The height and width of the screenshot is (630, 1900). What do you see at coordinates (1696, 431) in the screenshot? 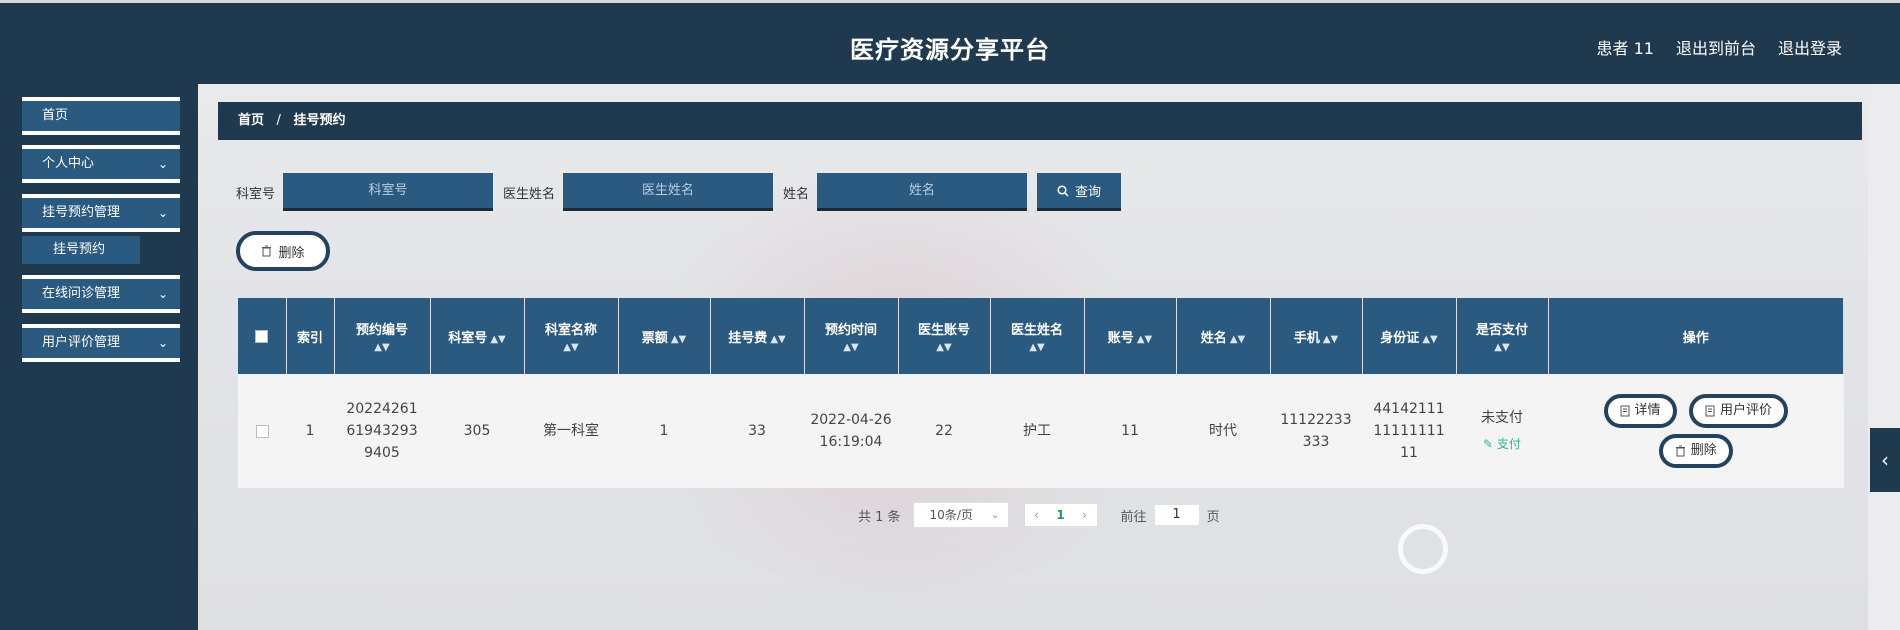
I see `cell-operations: 详情 用户评价 删除` at bounding box center [1696, 431].